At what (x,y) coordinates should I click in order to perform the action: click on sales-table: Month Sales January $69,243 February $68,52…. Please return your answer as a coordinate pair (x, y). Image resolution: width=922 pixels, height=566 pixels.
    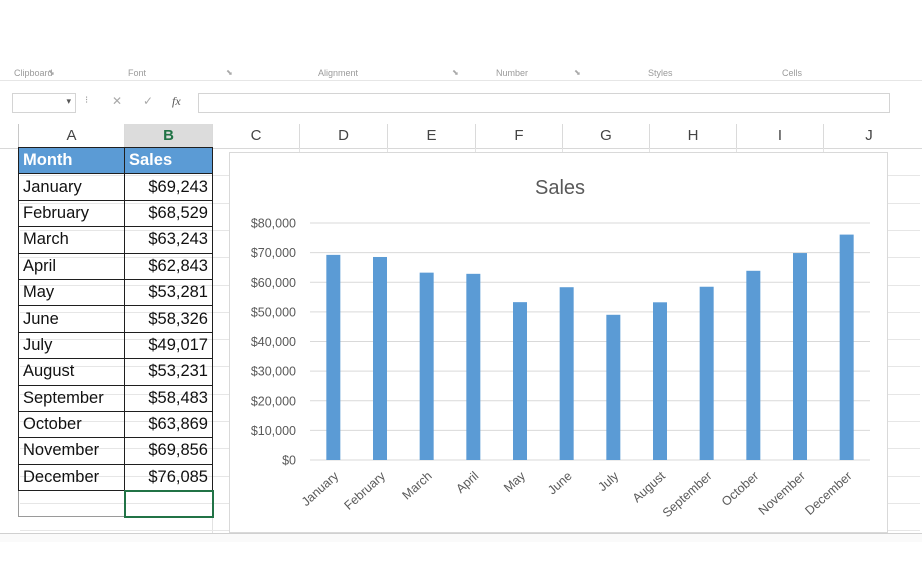
    Looking at the image, I should click on (116, 332).